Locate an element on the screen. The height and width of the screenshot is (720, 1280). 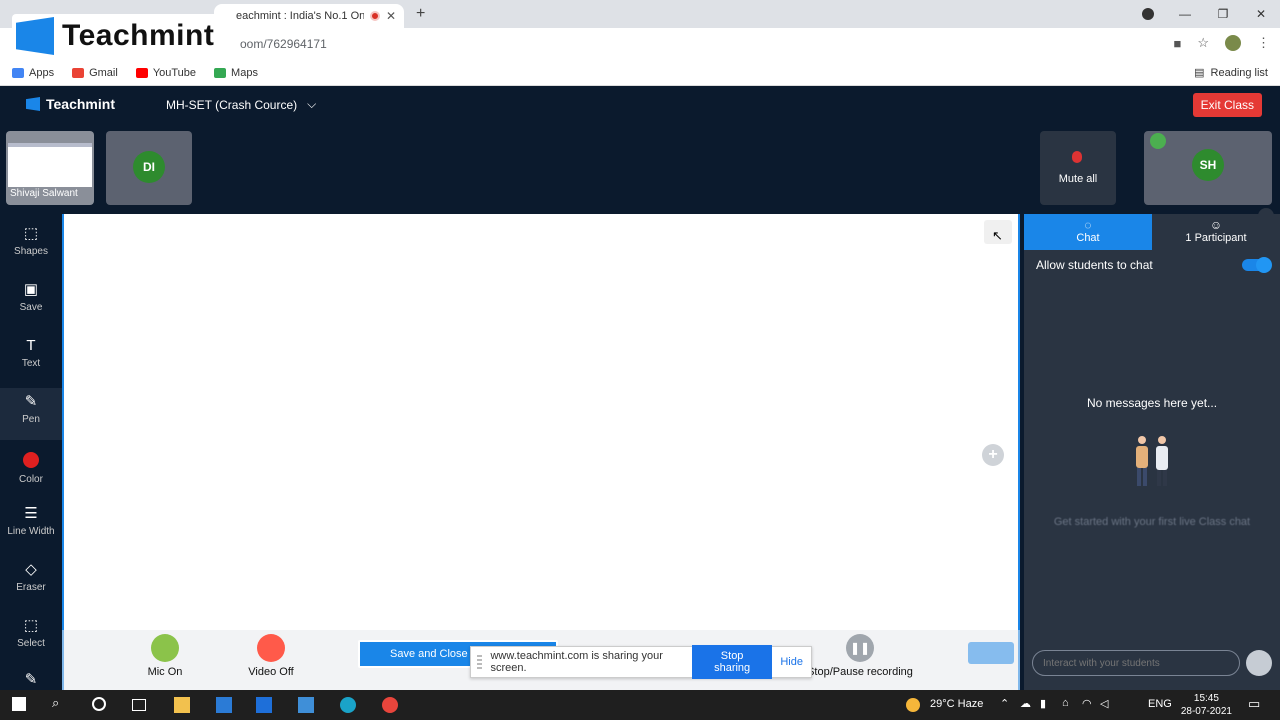
allow-chat-row: Allow students to chat is located at coordinates (1154, 265).